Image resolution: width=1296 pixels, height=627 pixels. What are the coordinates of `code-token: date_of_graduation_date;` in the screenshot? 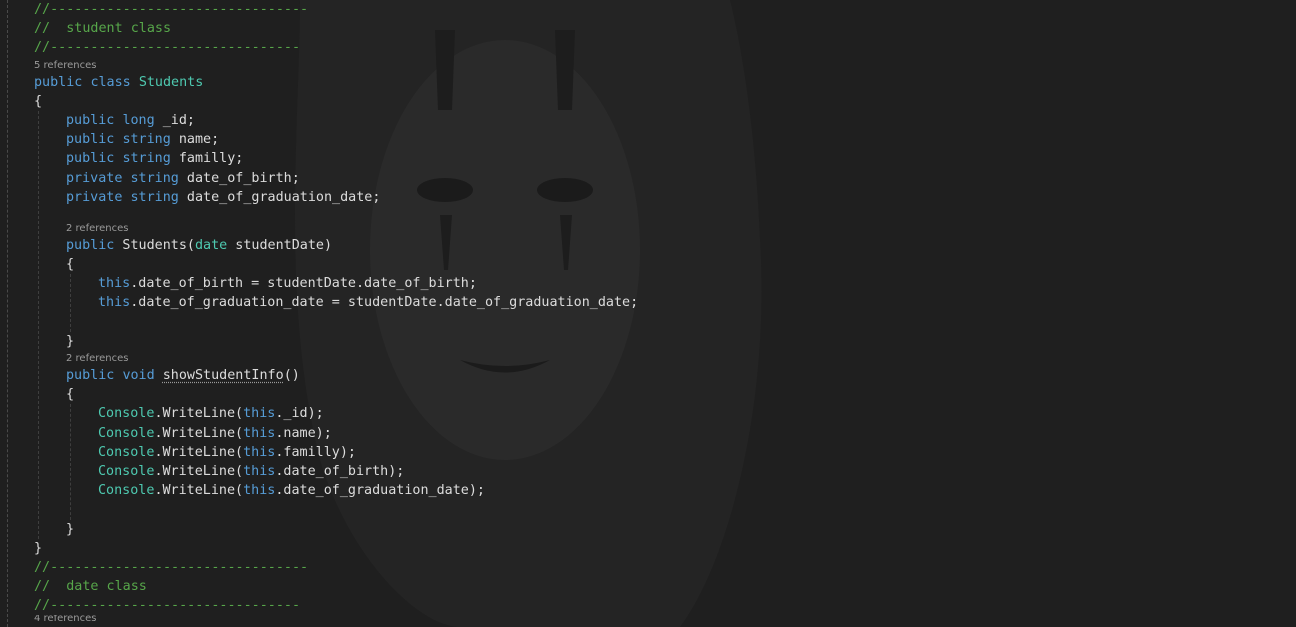 It's located at (279, 197).